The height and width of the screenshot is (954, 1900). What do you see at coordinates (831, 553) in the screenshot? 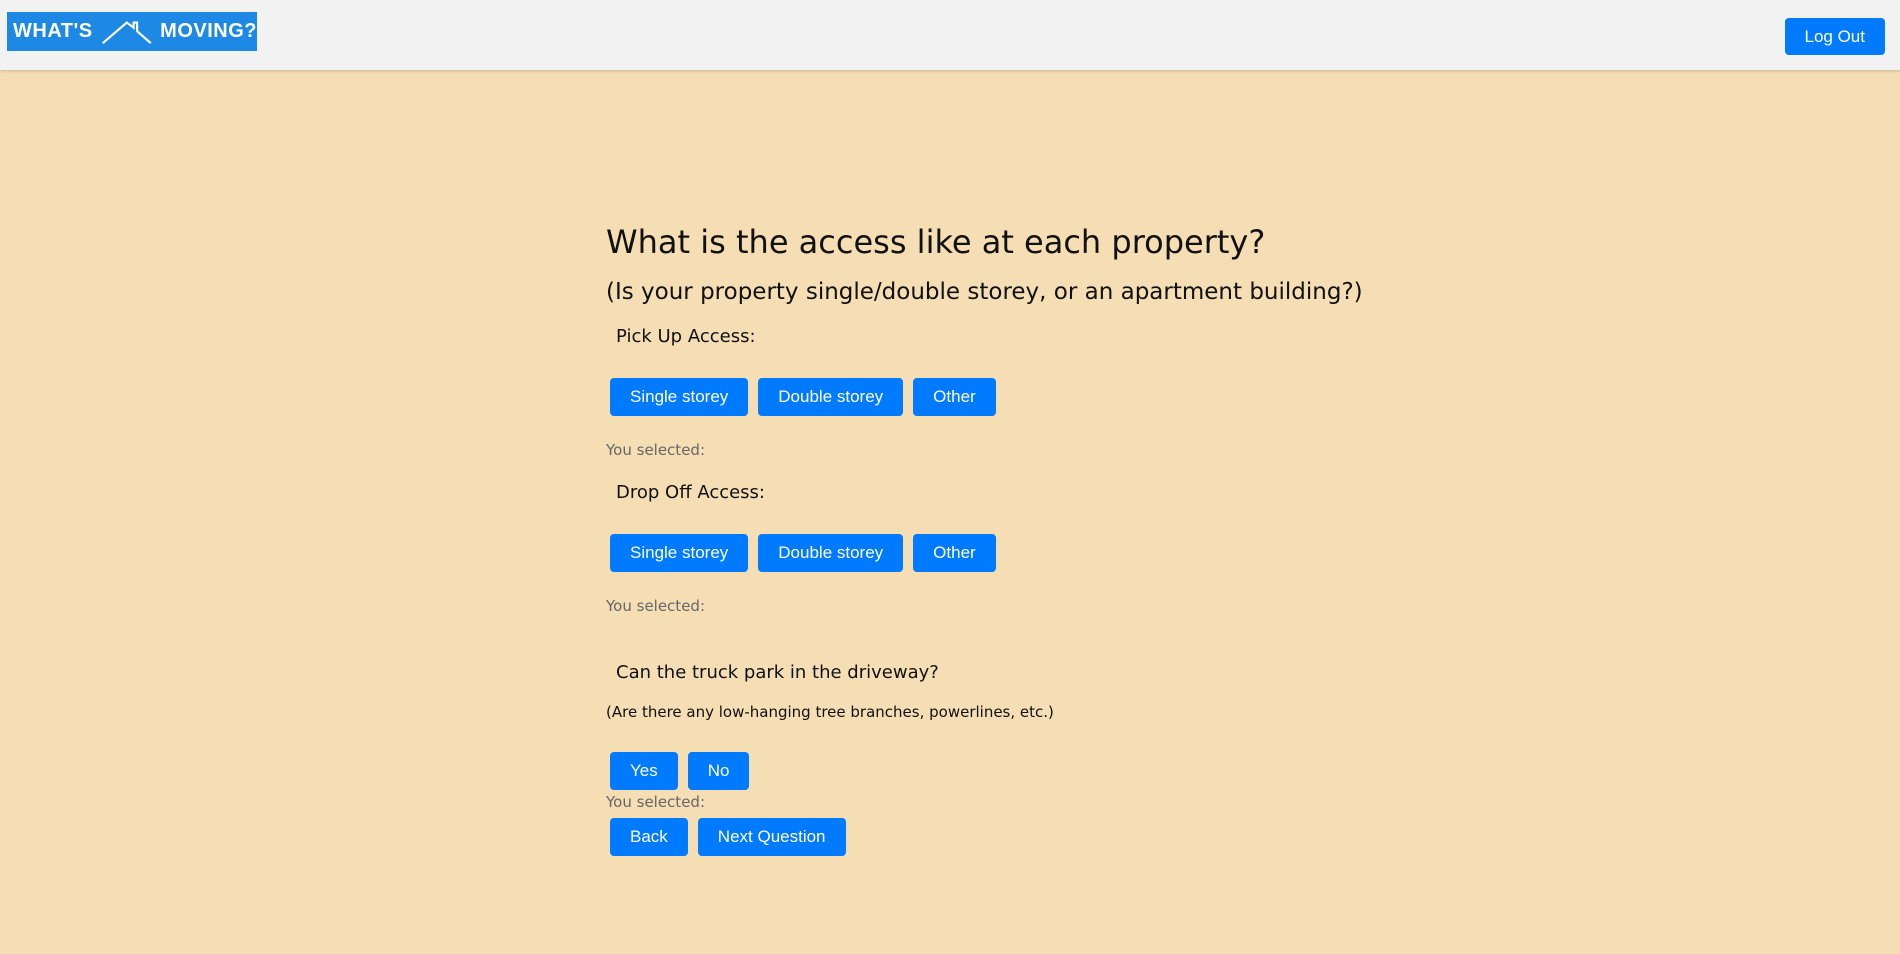
I see `dropoff-double-storey-button: Double storey` at bounding box center [831, 553].